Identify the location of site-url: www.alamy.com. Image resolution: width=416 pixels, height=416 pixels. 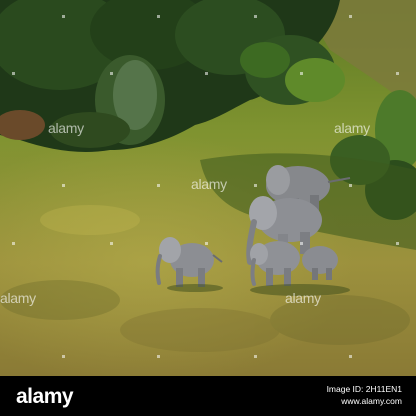
(371, 401).